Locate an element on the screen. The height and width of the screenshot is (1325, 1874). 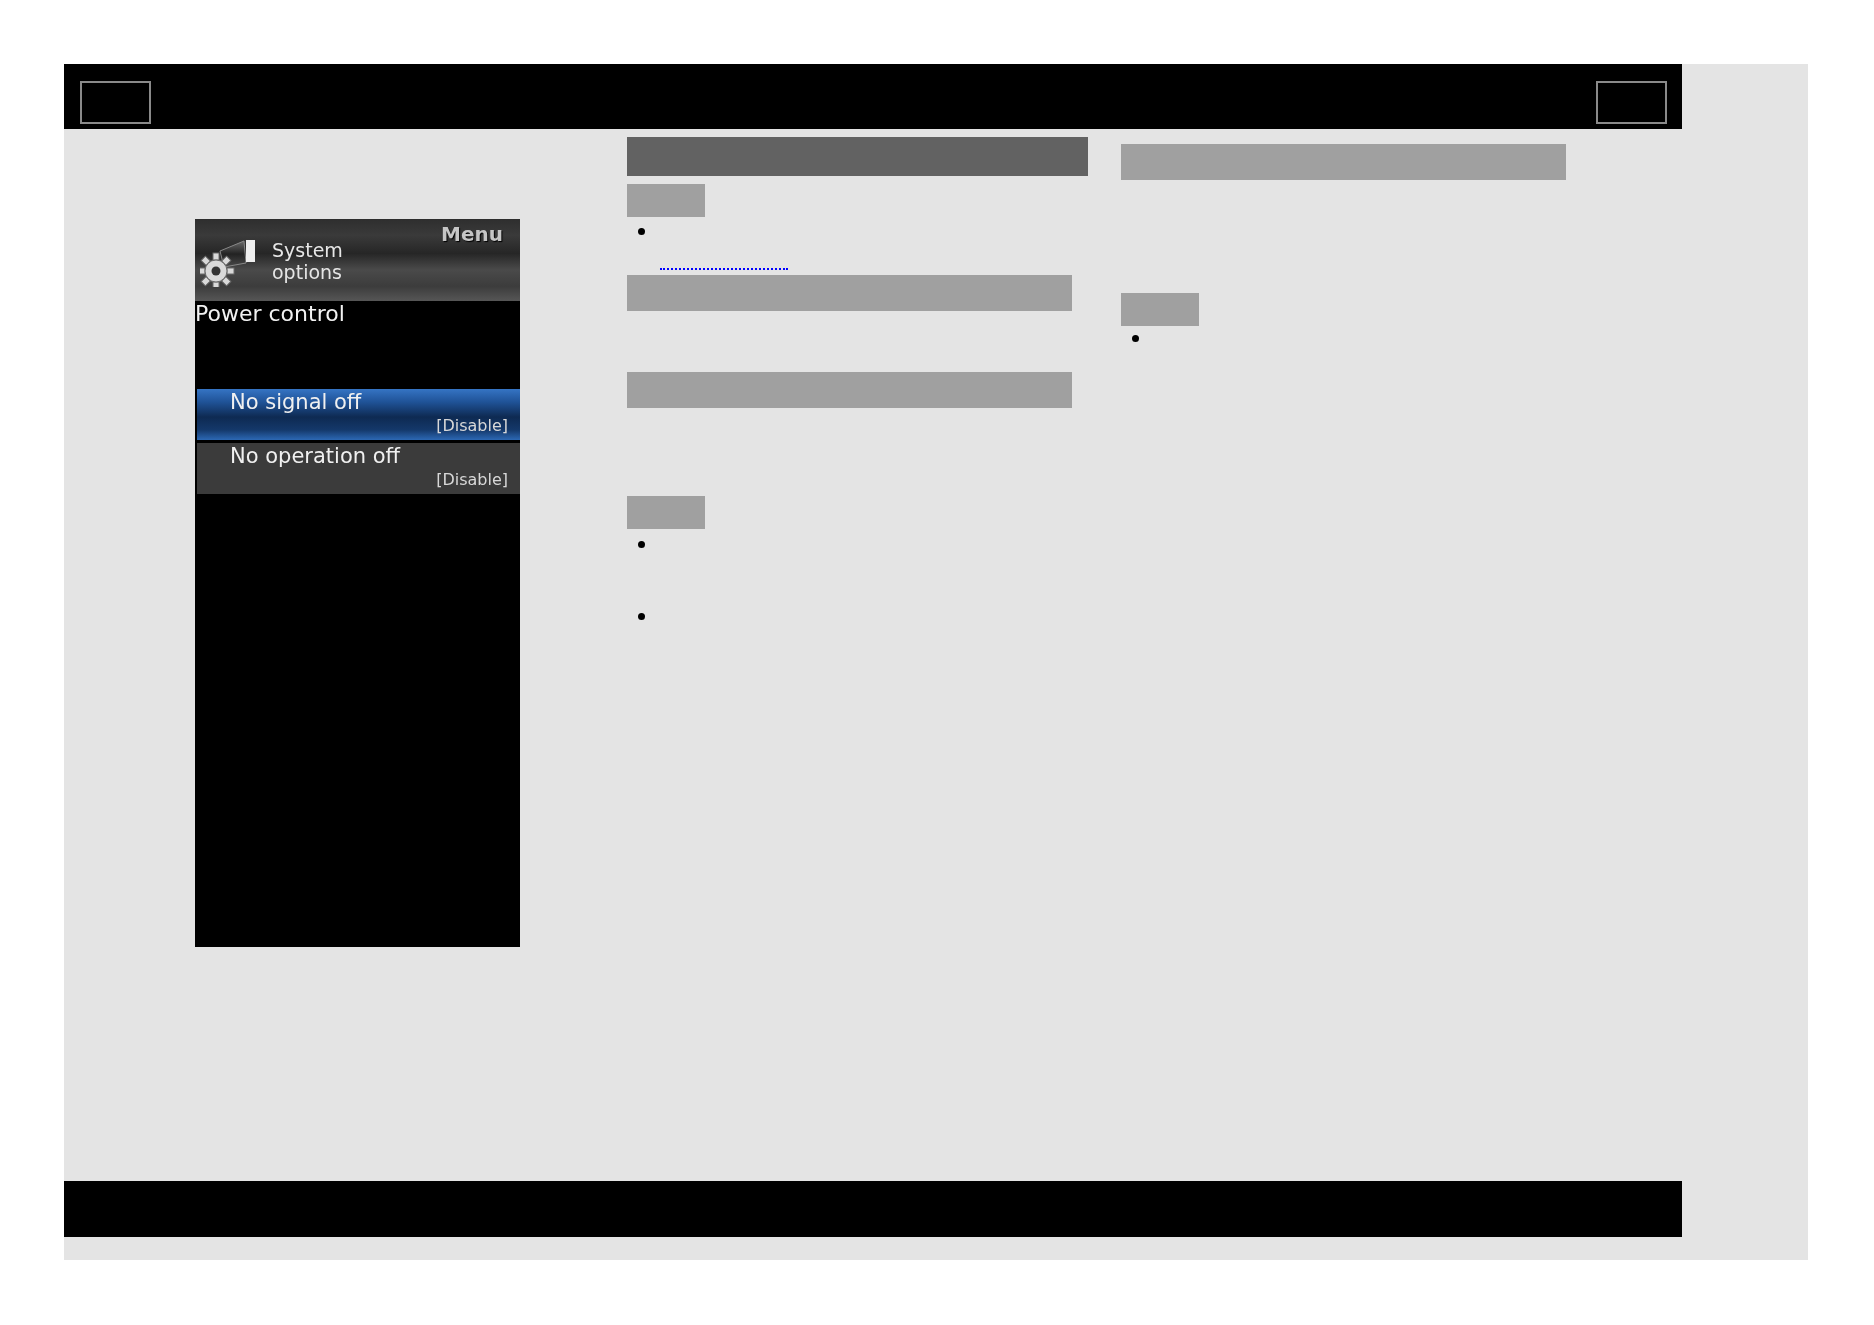
menu-title: Menu is located at coordinates (472, 234).